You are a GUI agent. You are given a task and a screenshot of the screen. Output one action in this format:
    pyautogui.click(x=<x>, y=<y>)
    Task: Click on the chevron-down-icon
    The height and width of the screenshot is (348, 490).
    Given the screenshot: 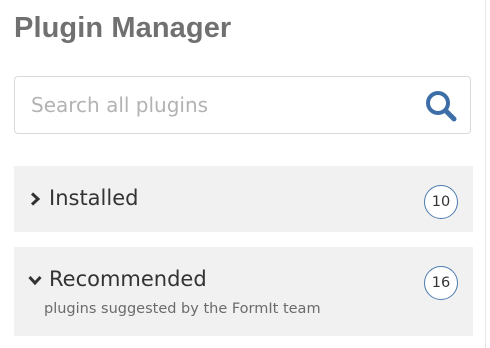 What is the action you would take?
    pyautogui.click(x=35, y=280)
    